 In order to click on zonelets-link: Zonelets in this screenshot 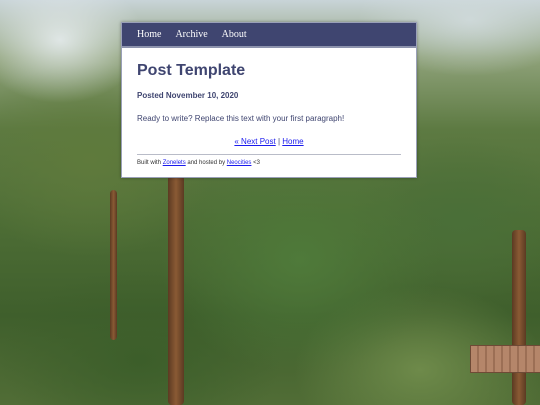, I will do `click(174, 163)`.